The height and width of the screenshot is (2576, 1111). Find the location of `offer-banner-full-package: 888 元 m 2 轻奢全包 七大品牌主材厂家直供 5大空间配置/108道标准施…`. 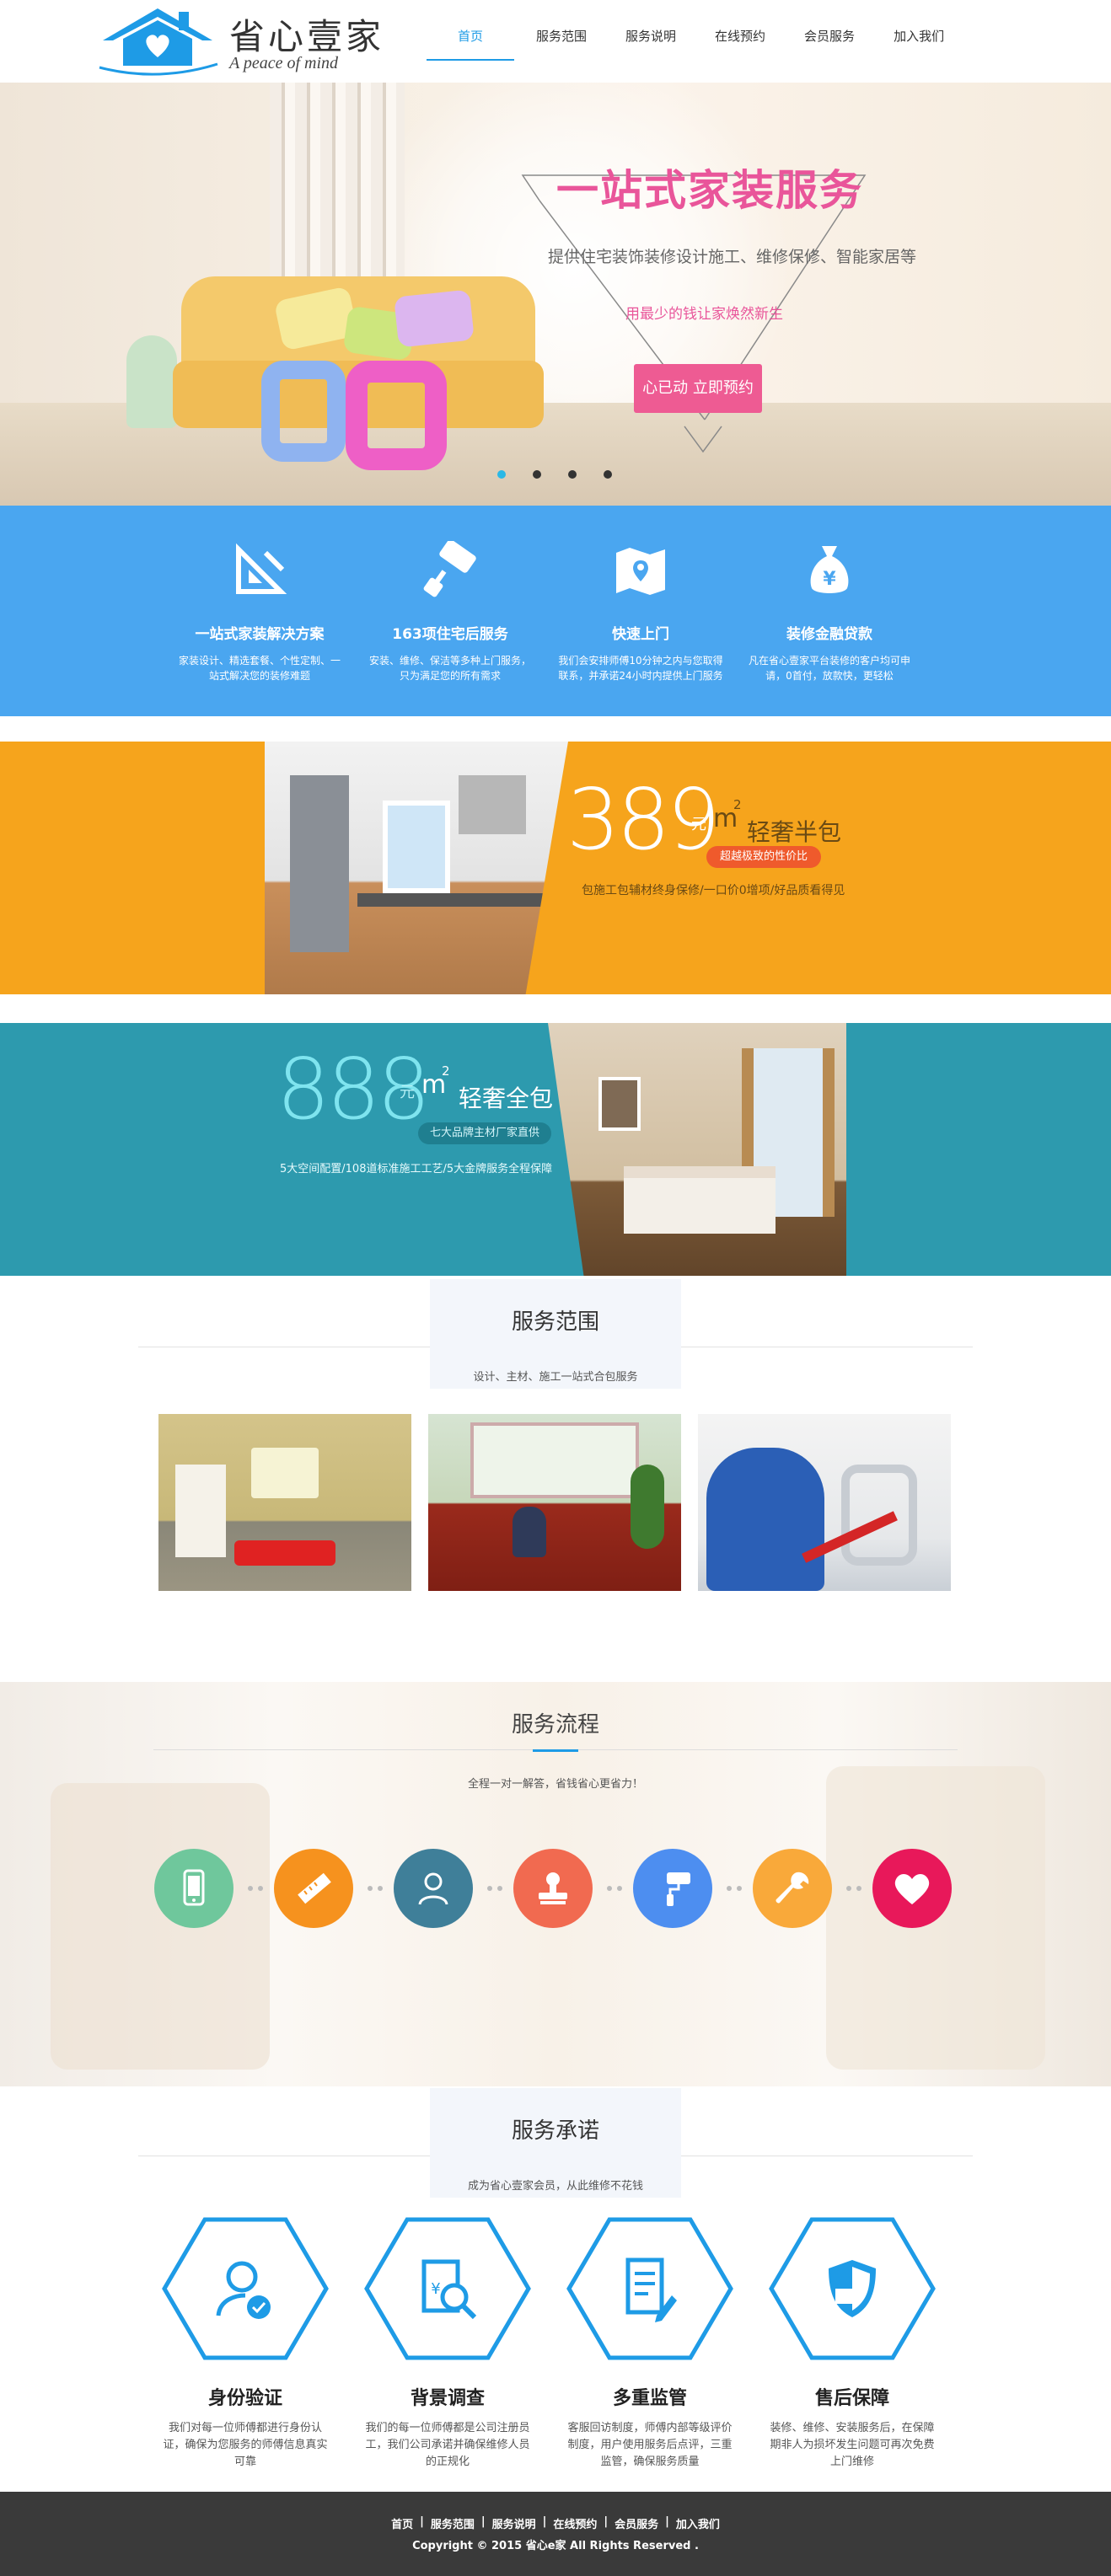

offer-banner-full-package: 888 元 m 2 轻奢全包 七大品牌主材厂家直供 5大空间配置/108道标准施… is located at coordinates (556, 1149).